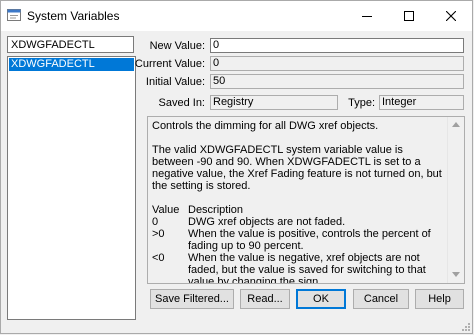 The image size is (474, 335). What do you see at coordinates (177, 46) in the screenshot?
I see `new-value-label: New Value:` at bounding box center [177, 46].